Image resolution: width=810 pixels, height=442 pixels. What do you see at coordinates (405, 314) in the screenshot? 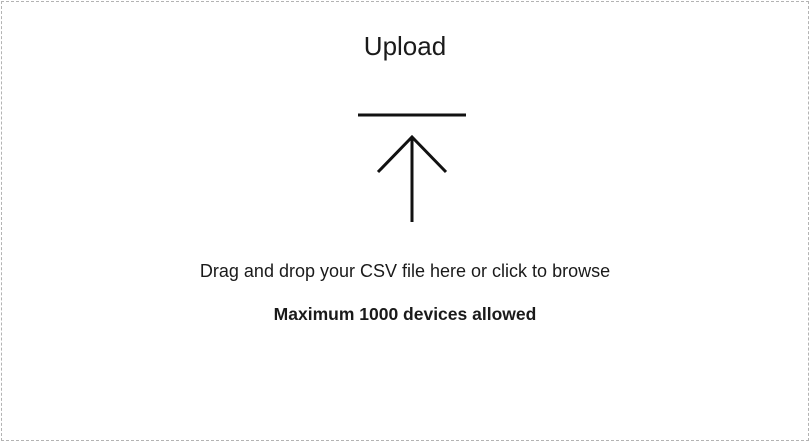
I see `device-limit-text: Maximum 1000 devices allowed` at bounding box center [405, 314].